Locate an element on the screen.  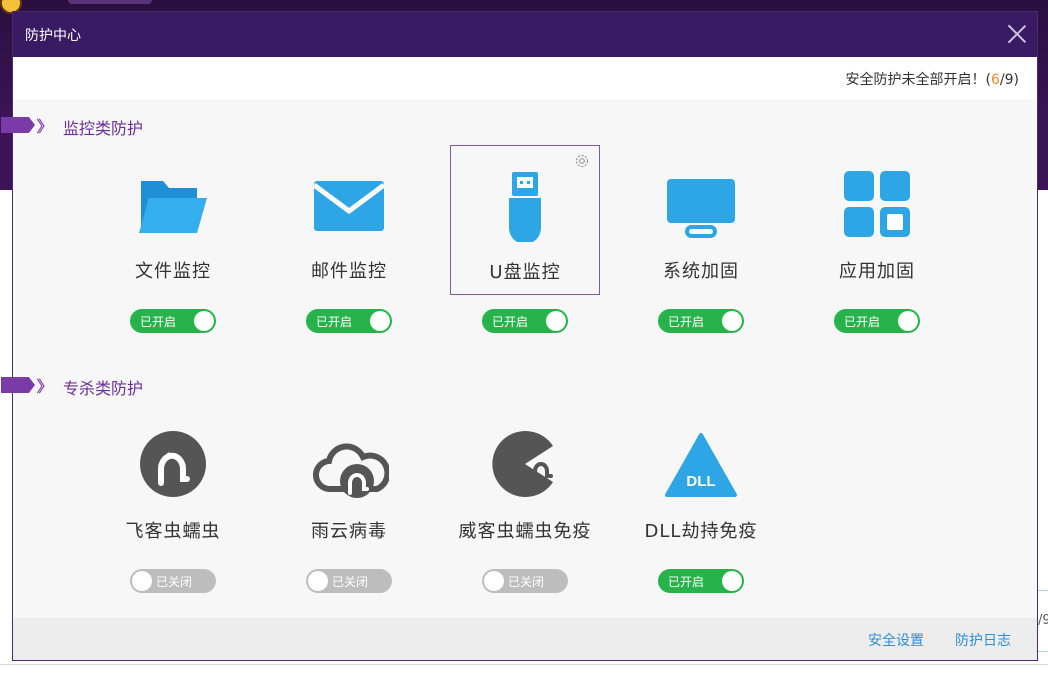
app-hardening-toggle: 已开启 is located at coordinates (877, 321).